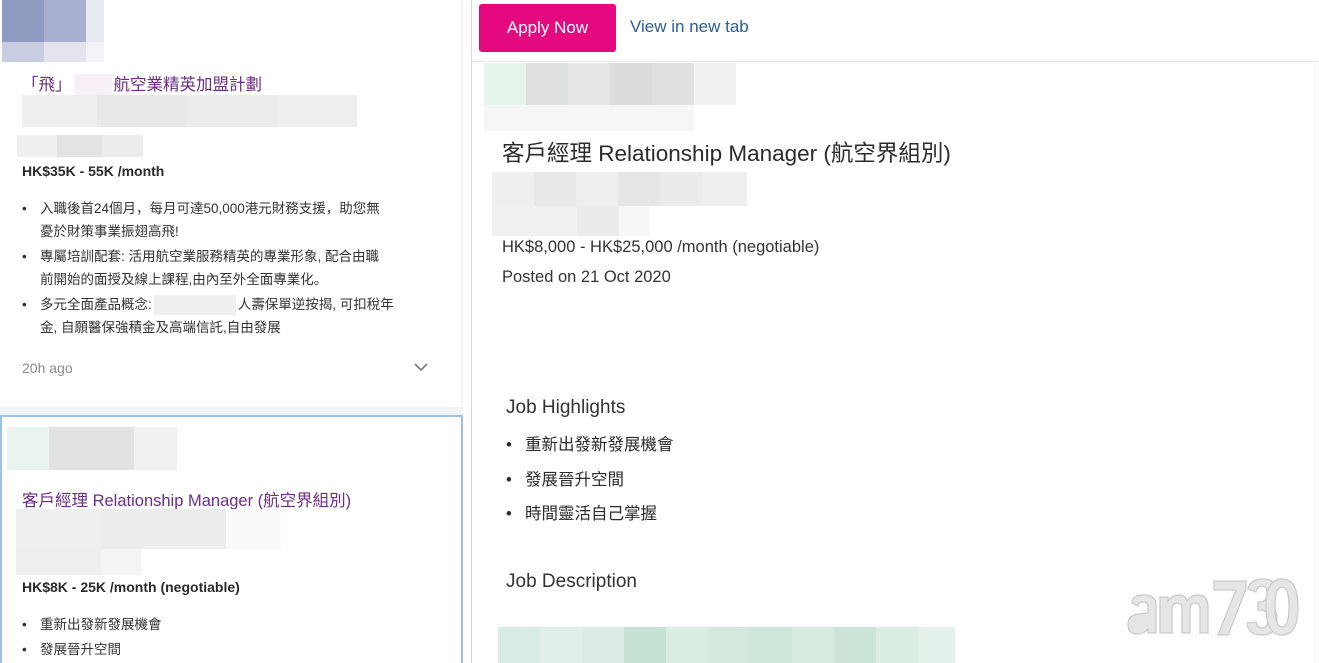  I want to click on job-card-salary: HK$35K - 55K /month, so click(93, 171).